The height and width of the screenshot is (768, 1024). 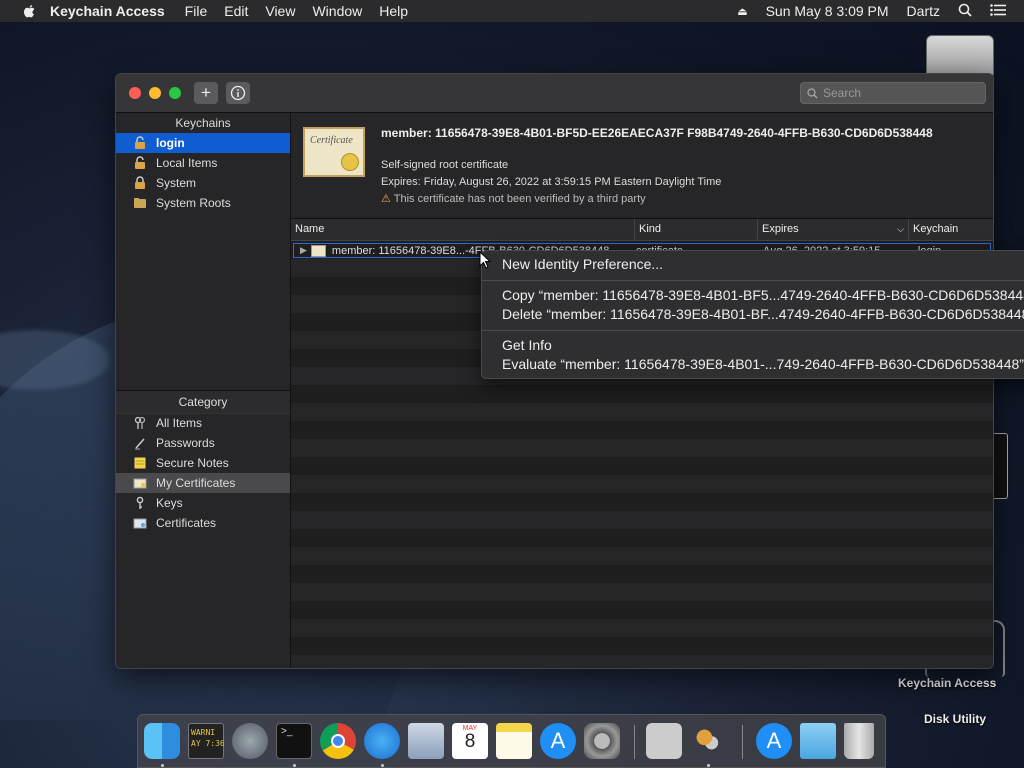 I want to click on menubar-user: Dartz, so click(x=923, y=11).